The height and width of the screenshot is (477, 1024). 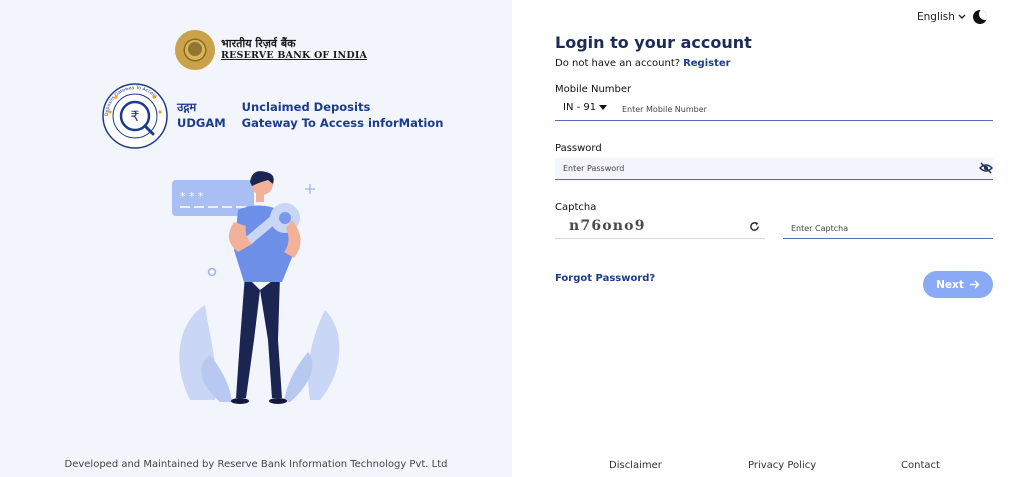 What do you see at coordinates (258, 44) in the screenshot?
I see `rbi-hindi-name: भारतीय रिज़र्व बैंक` at bounding box center [258, 44].